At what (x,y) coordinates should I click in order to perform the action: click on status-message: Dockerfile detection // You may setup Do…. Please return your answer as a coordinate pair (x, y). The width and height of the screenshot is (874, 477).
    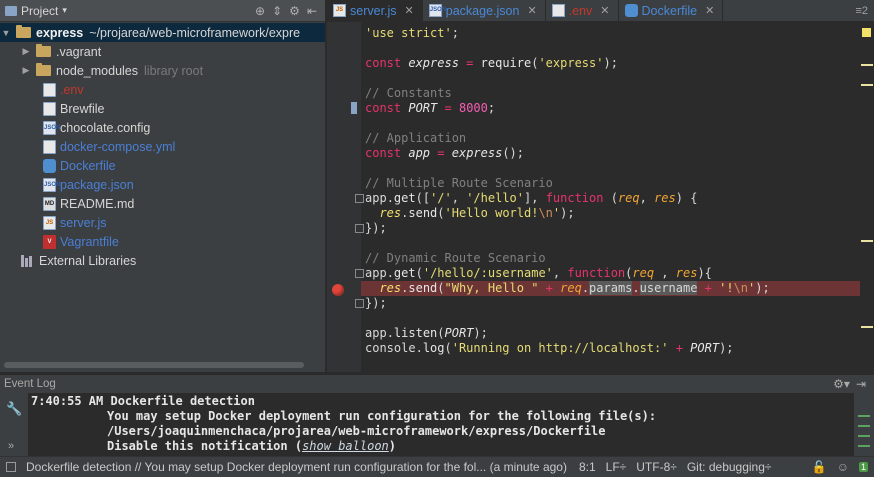
    Looking at the image, I should click on (296, 467).